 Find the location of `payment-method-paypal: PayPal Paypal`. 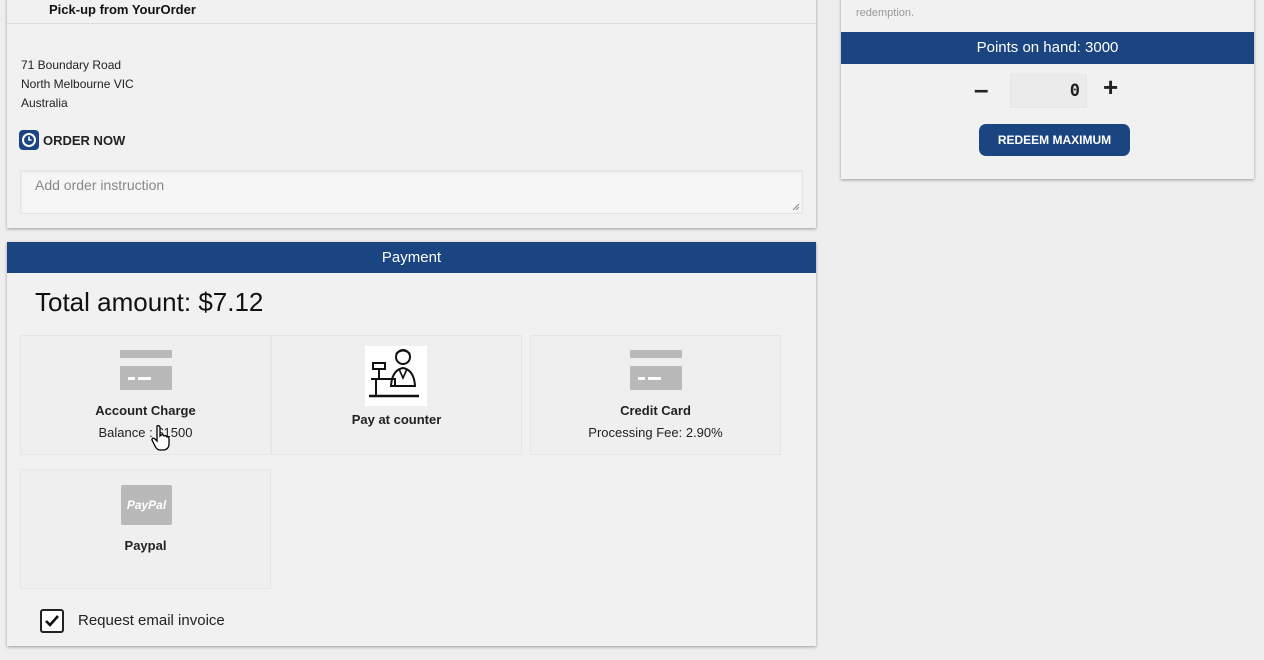

payment-method-paypal: PayPal Paypal is located at coordinates (145, 529).